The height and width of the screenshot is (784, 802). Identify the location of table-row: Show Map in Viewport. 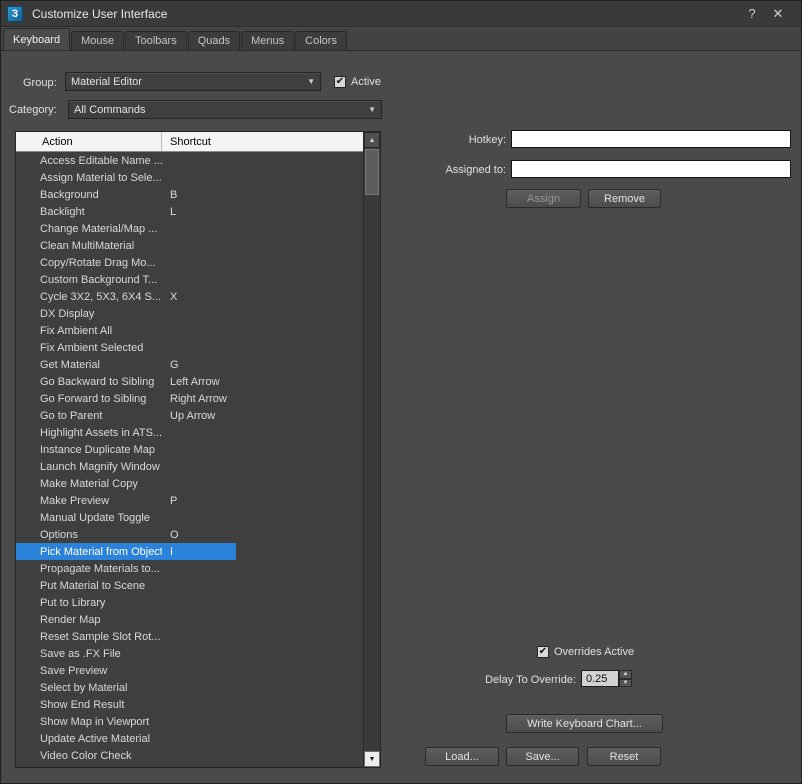
(189, 721).